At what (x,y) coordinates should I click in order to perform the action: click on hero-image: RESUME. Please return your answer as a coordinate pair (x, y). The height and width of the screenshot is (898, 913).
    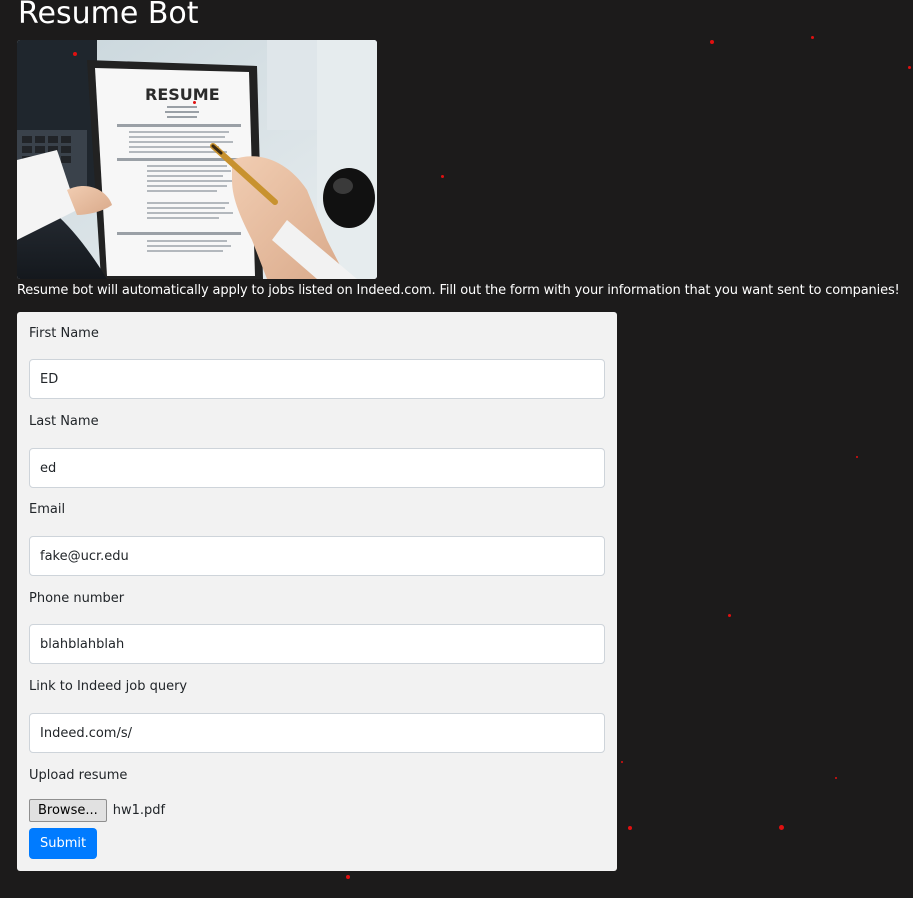
    Looking at the image, I should click on (197, 159).